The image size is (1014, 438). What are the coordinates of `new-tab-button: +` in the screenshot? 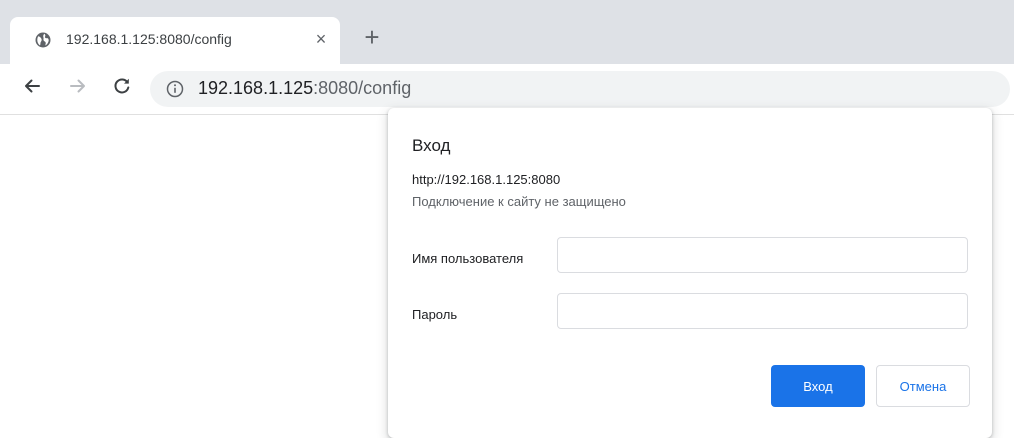 It's located at (372, 37).